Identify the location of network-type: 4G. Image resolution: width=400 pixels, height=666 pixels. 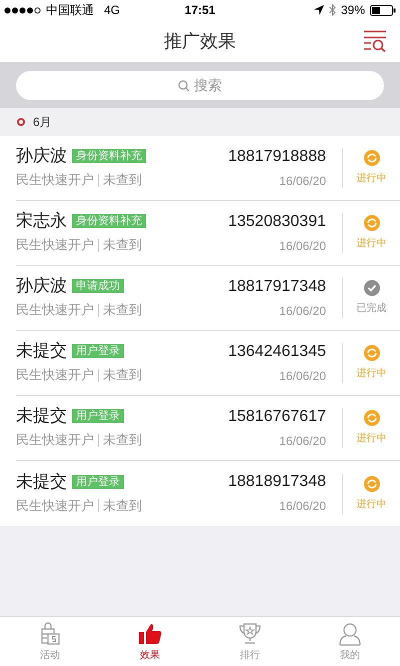
(112, 10).